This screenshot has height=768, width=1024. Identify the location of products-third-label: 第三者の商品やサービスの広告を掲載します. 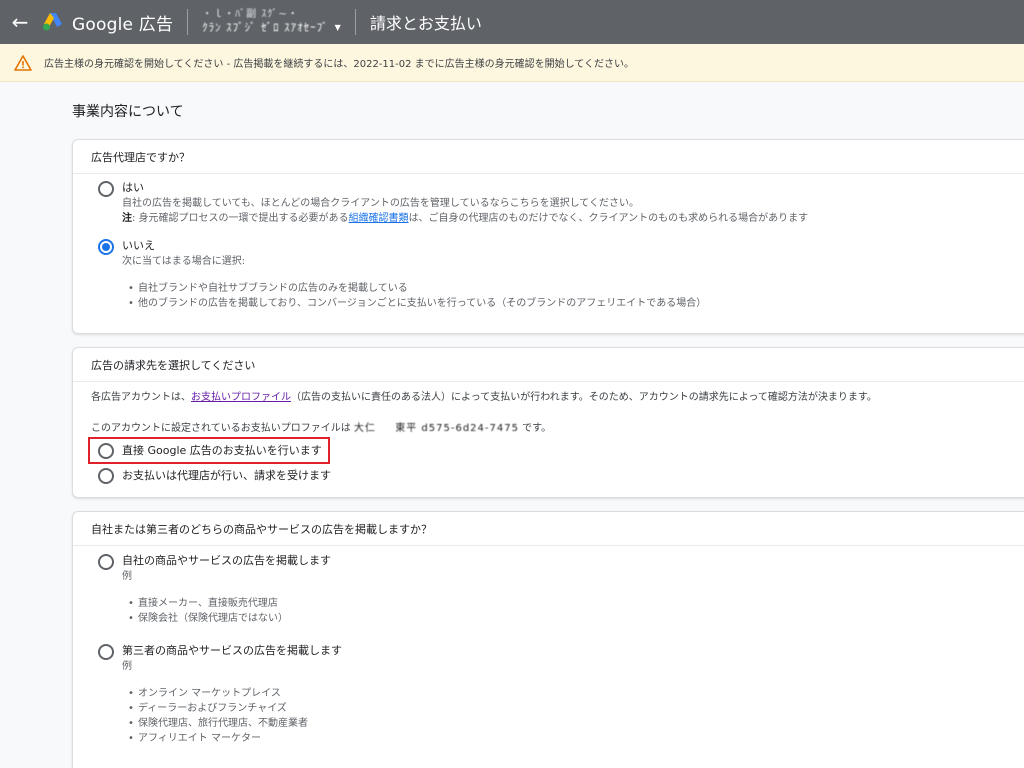
(232, 650).